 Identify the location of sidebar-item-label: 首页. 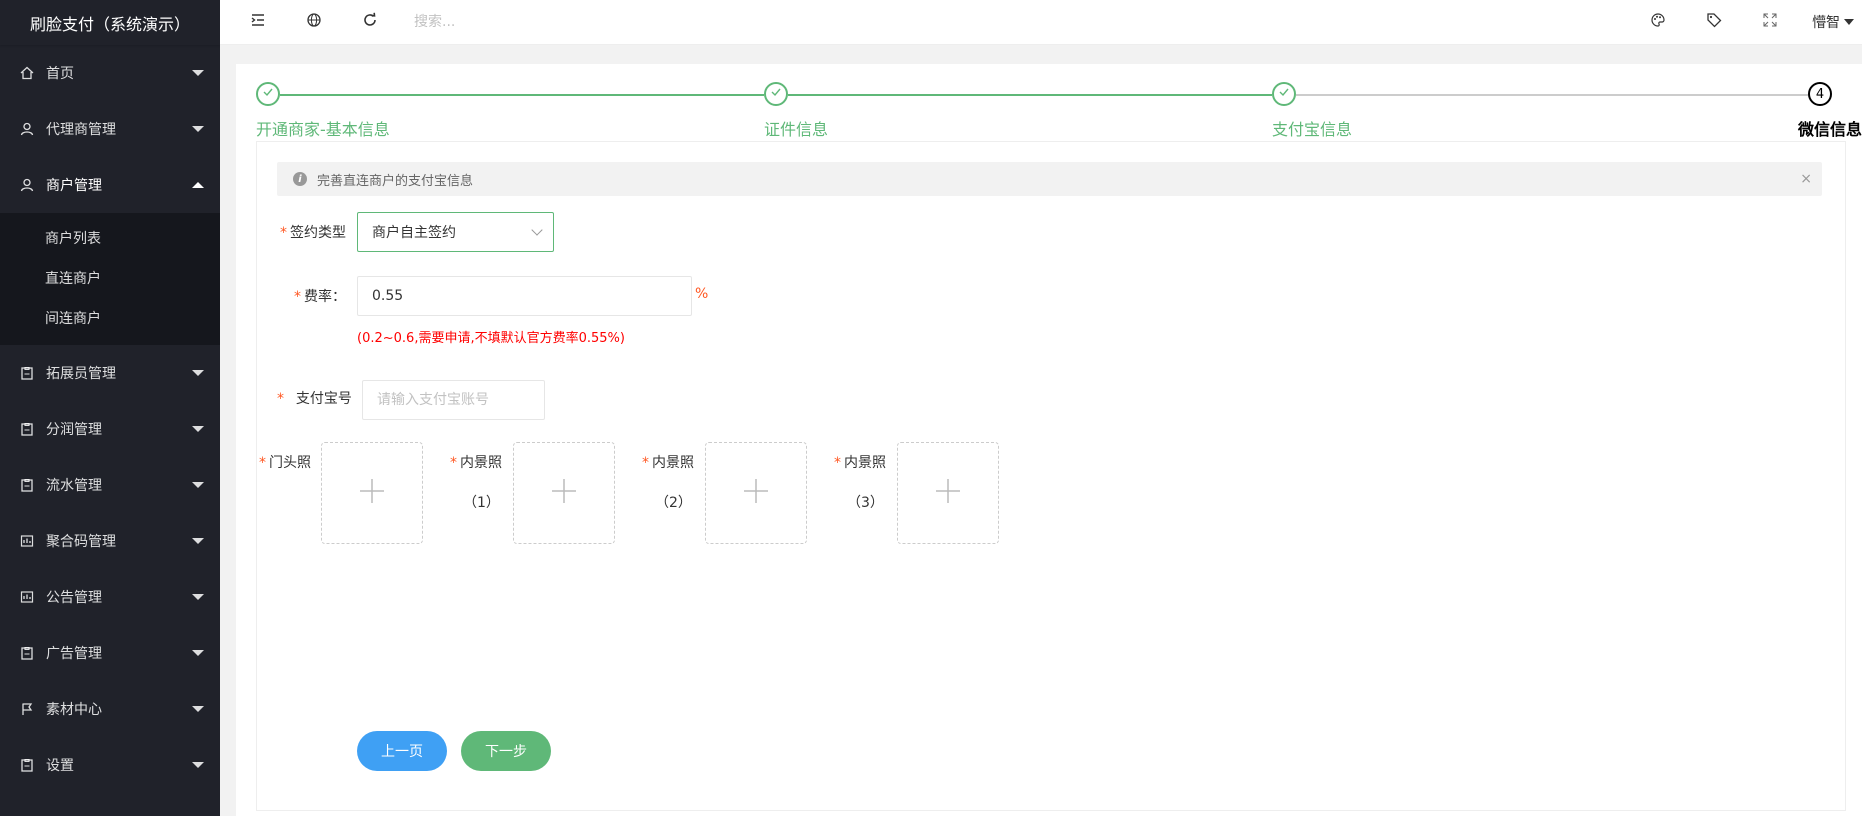
(60, 74).